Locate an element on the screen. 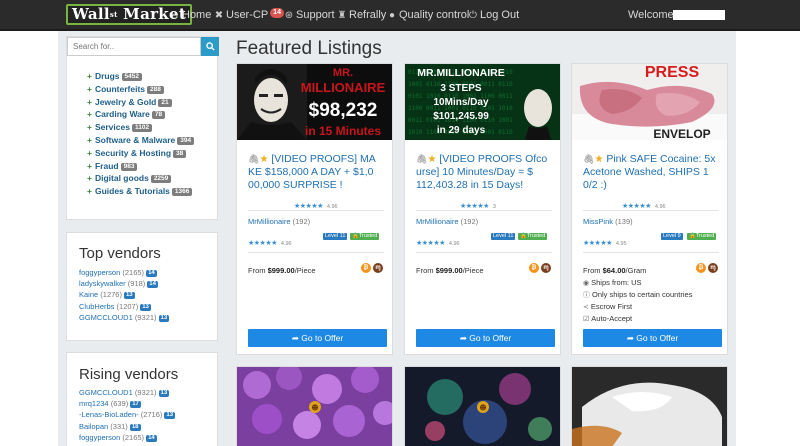 The height and width of the screenshot is (446, 800). category-item: + Drugs 5452 is located at coordinates (140, 76).